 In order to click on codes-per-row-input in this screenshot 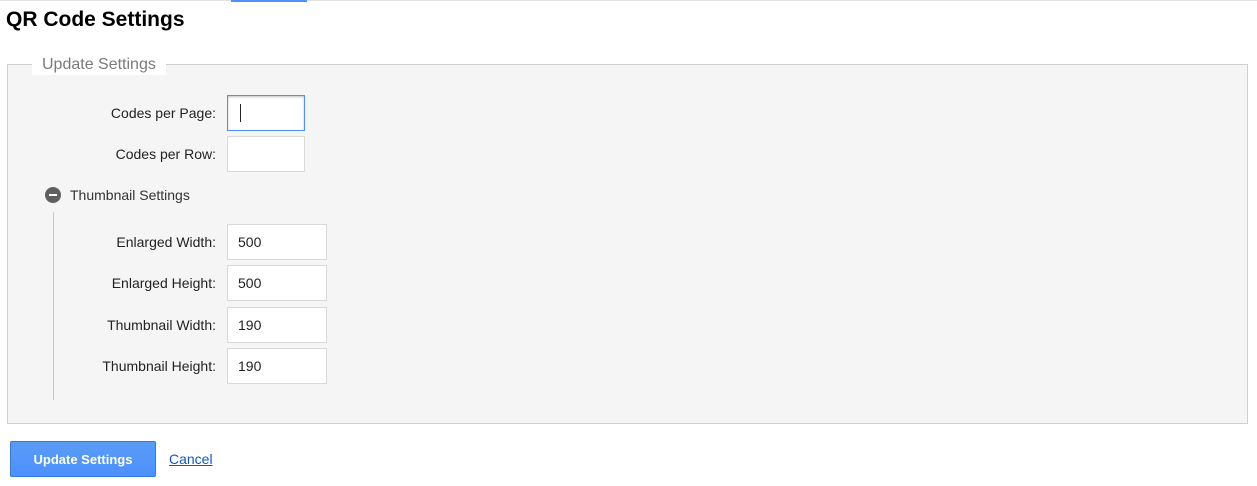, I will do `click(266, 154)`.